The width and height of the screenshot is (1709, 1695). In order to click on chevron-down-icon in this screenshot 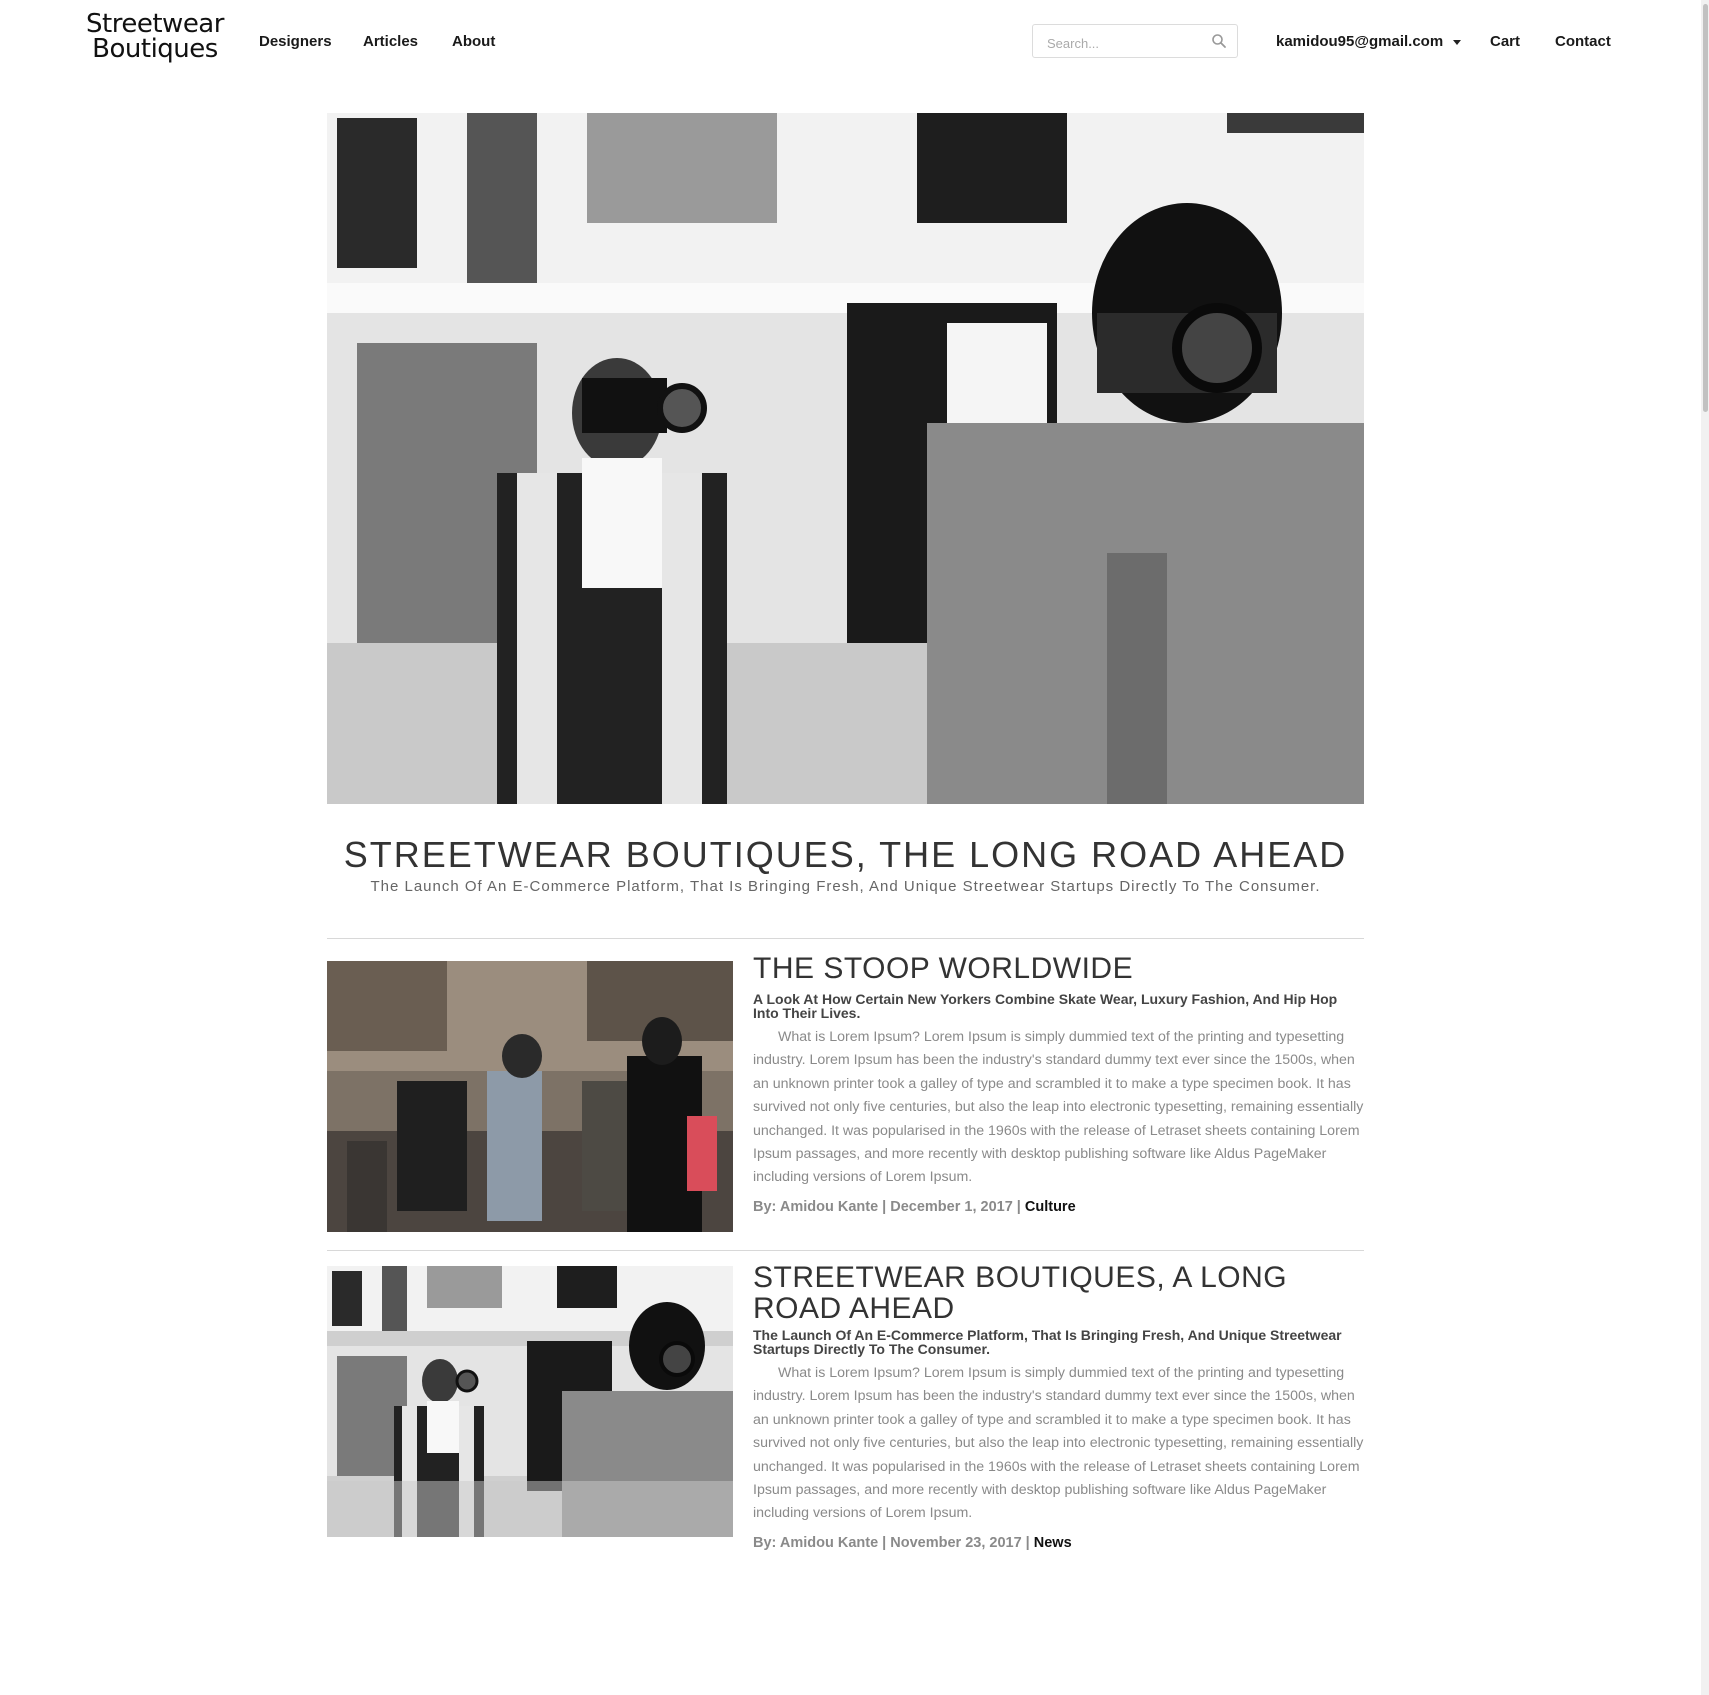, I will do `click(1457, 42)`.